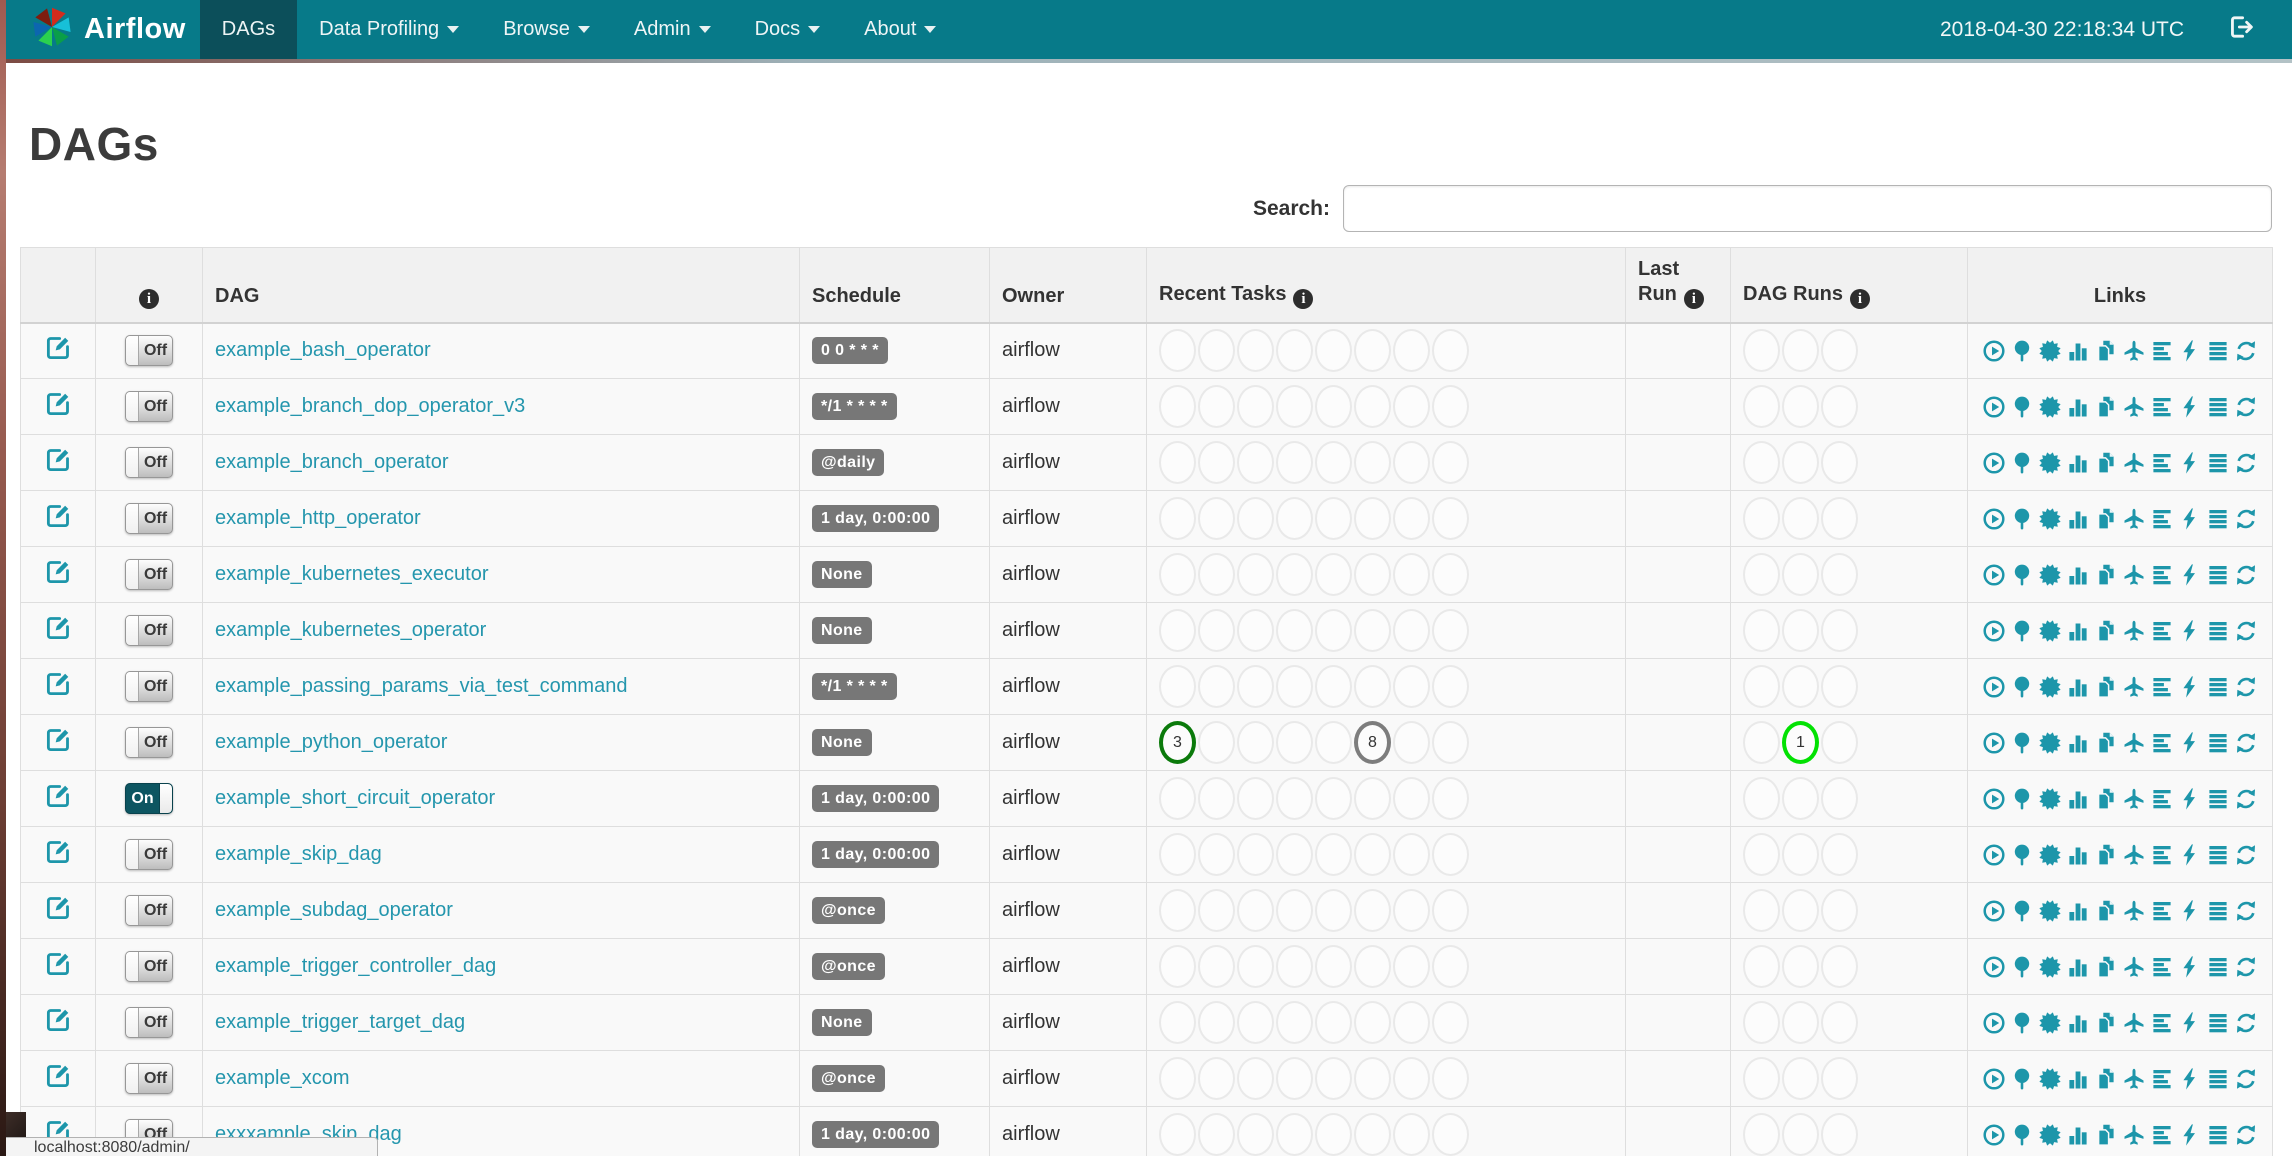  I want to click on dag-name-link: example_kubernetes_executor, so click(352, 574).